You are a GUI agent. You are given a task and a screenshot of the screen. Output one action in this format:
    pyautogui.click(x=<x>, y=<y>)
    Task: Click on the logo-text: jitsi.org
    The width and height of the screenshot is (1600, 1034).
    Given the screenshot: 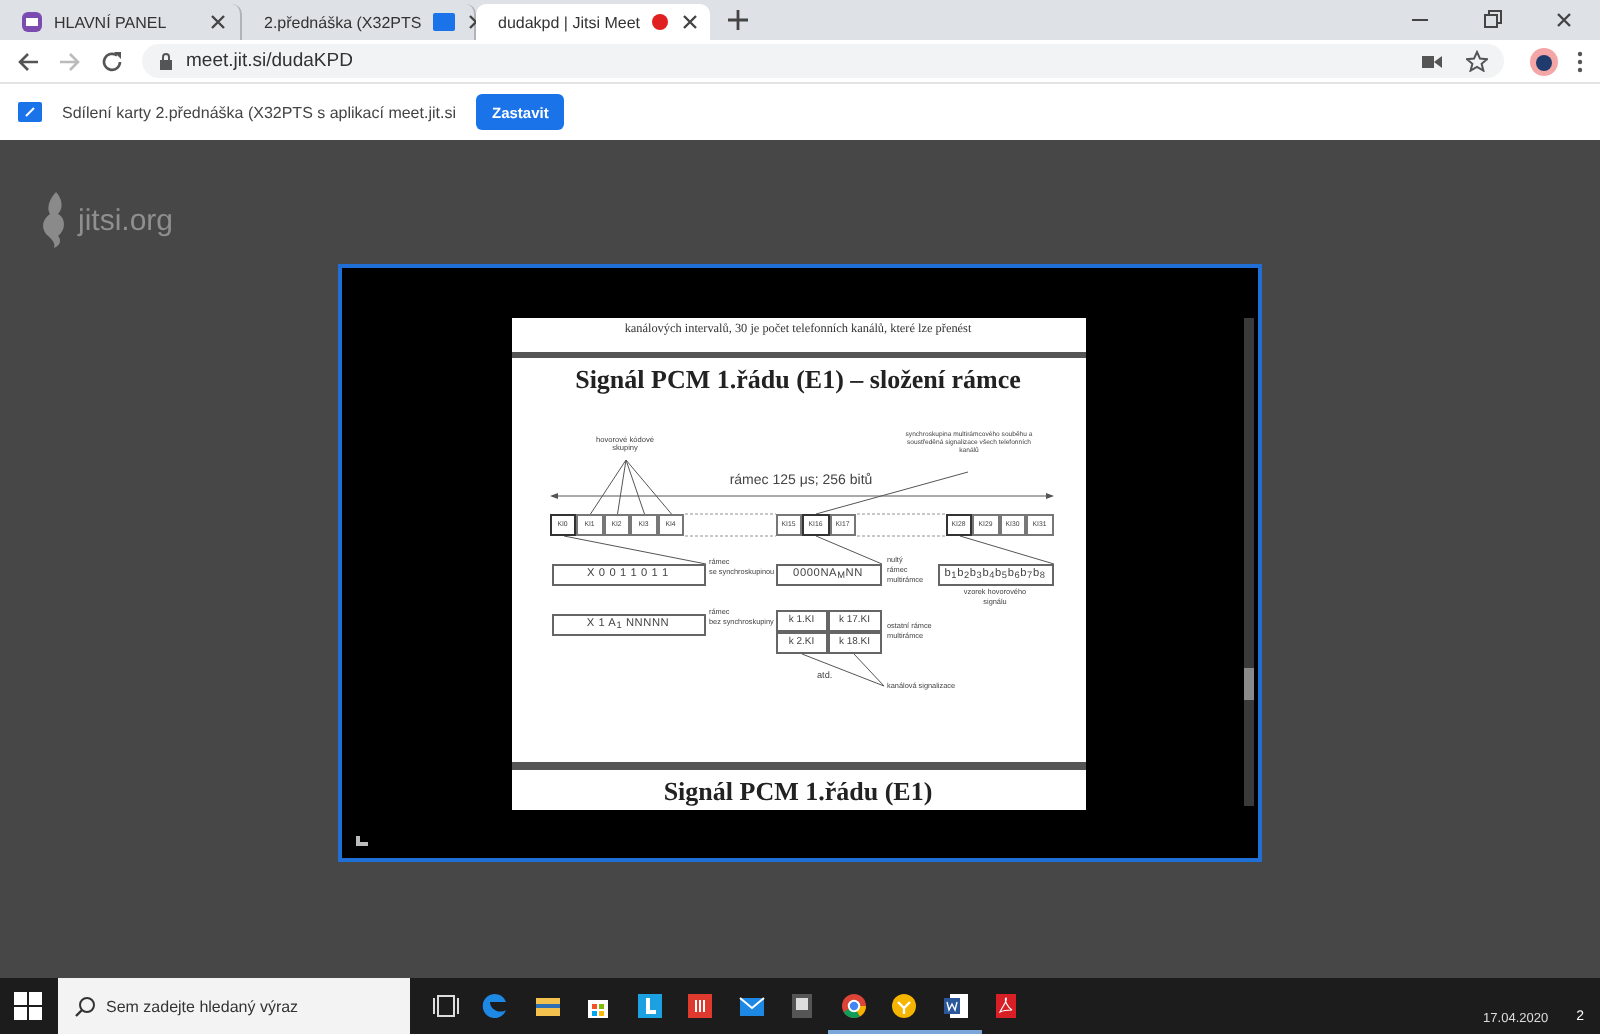 What is the action you would take?
    pyautogui.click(x=126, y=220)
    